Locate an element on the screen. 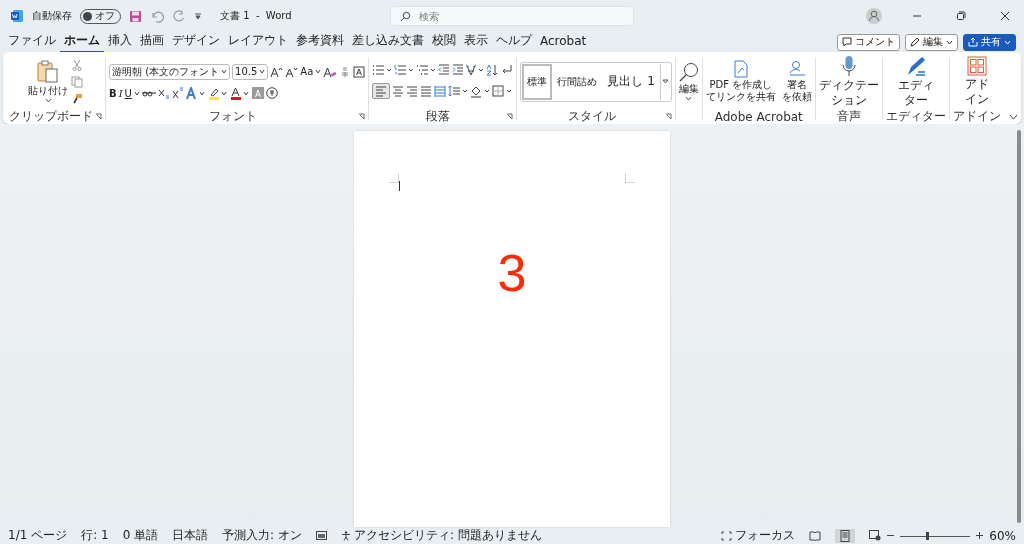  group-label: スタイル is located at coordinates (591, 116).